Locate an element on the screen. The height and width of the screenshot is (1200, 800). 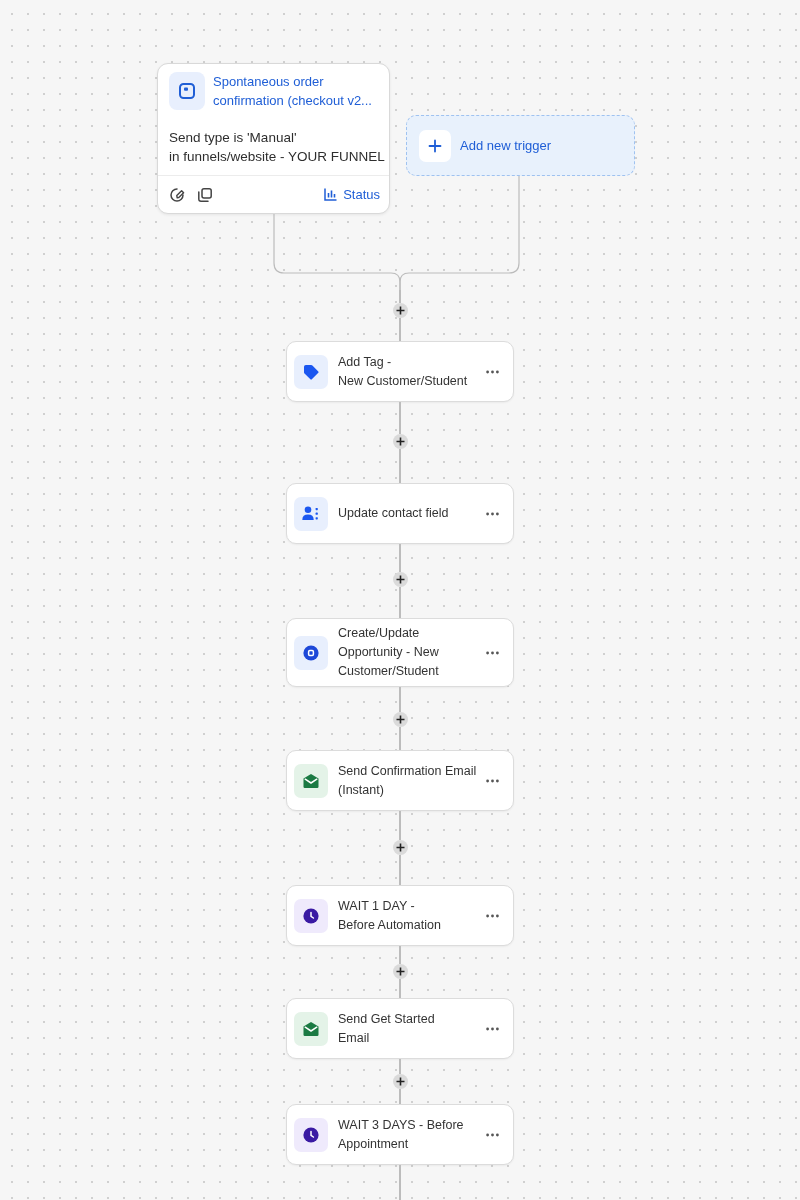
action-title: WAIT 3 DAYS - Before Appointment is located at coordinates (401, 1134).